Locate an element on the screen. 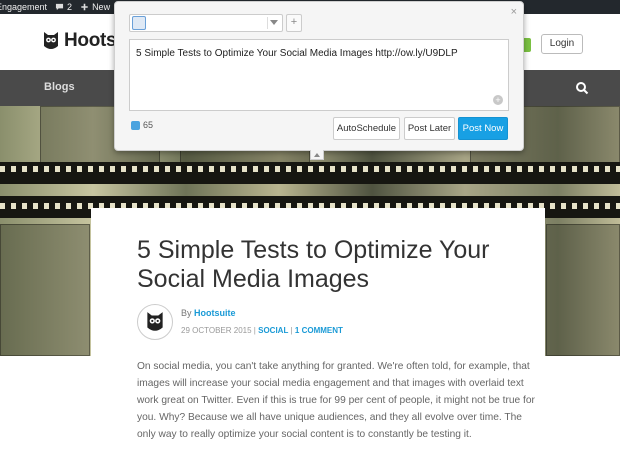 The image size is (620, 466). author-avatar is located at coordinates (155, 322).